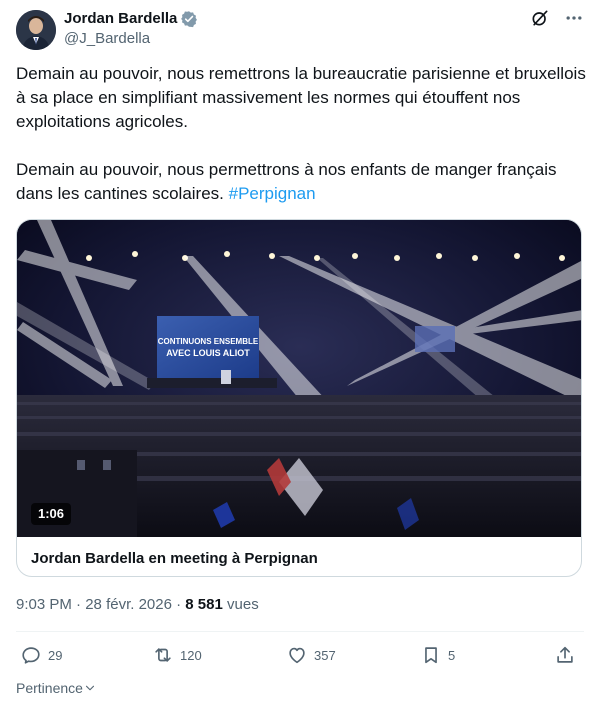 The width and height of the screenshot is (600, 711). What do you see at coordinates (452, 655) in the screenshot?
I see `bookmark-count: 5` at bounding box center [452, 655].